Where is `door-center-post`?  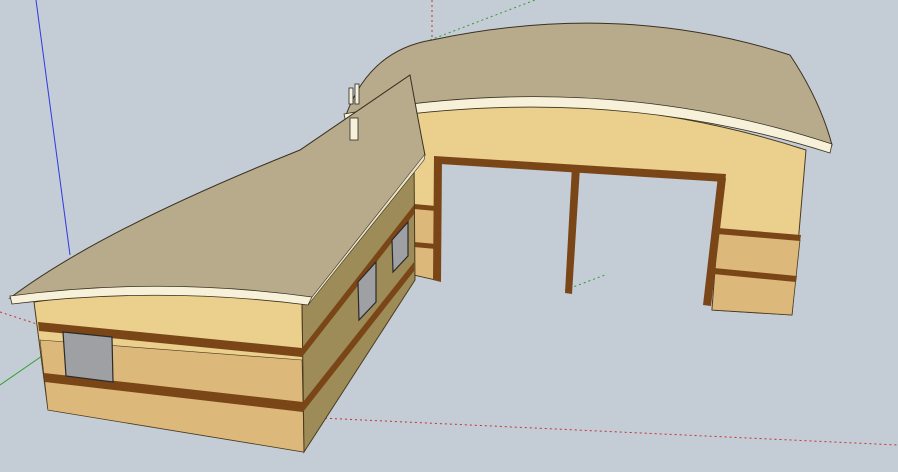 door-center-post is located at coordinates (572, 230).